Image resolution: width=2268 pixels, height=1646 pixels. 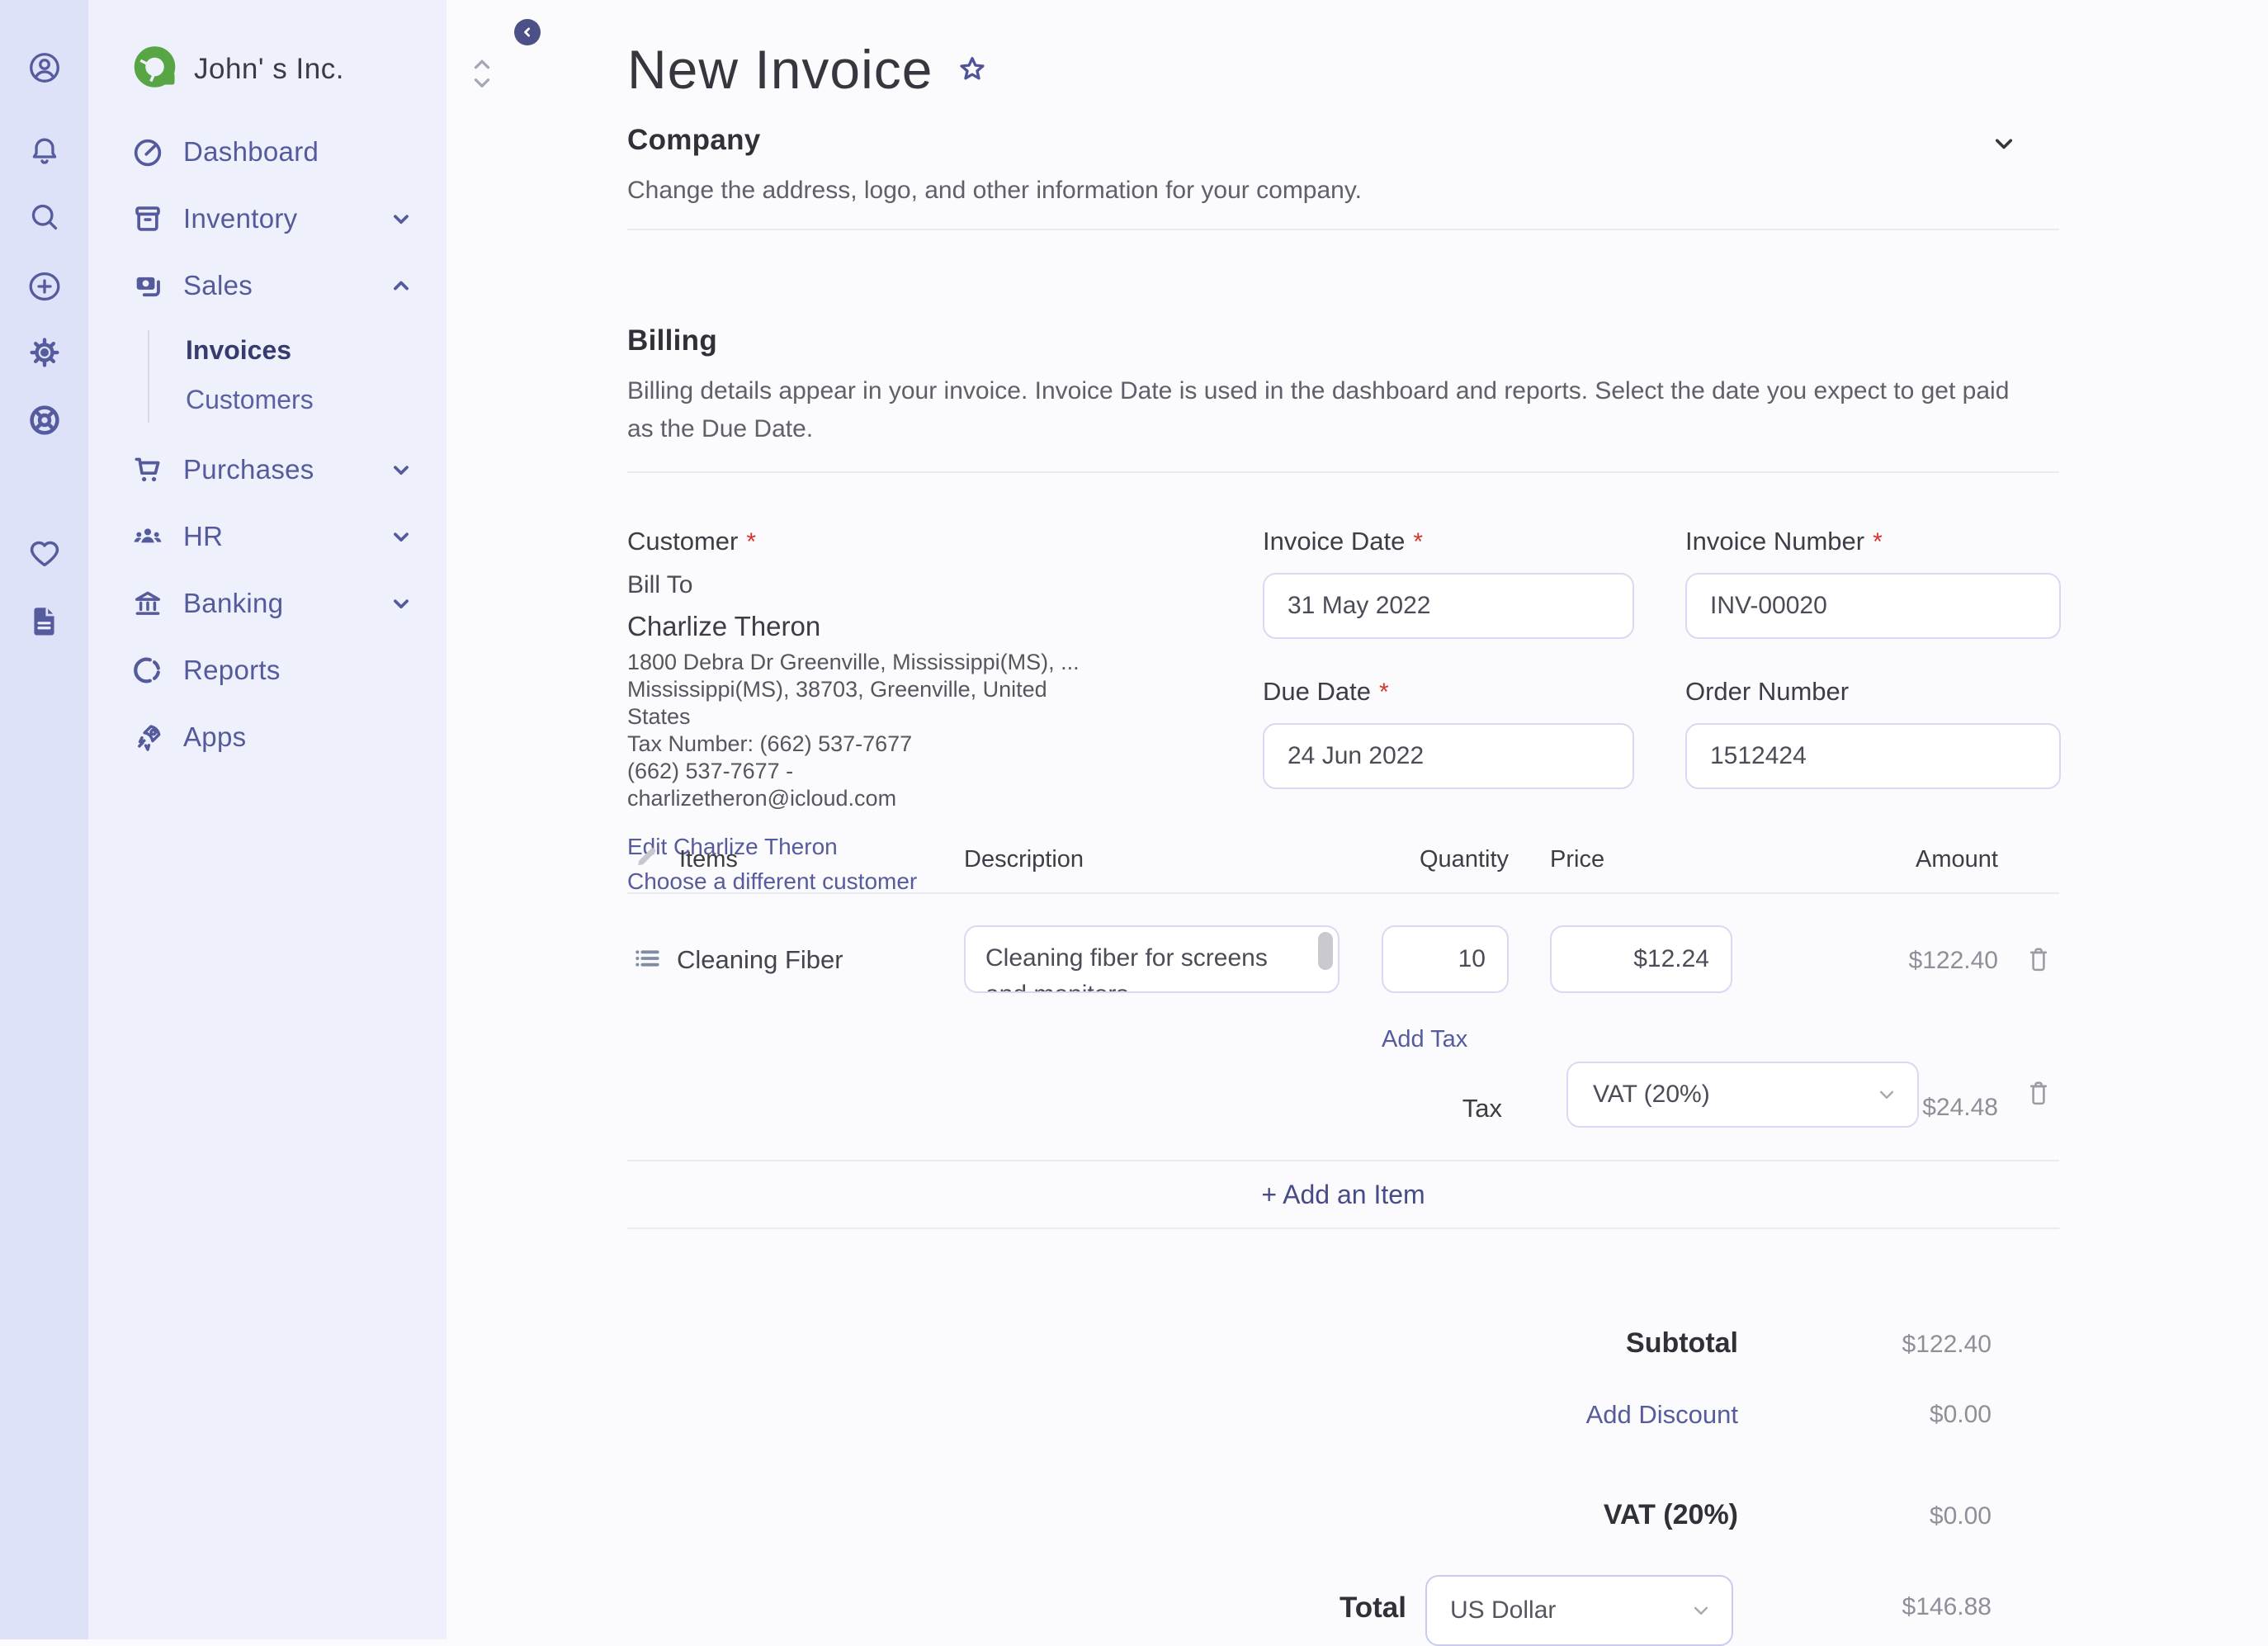 I want to click on company-section-title: Company, so click(x=694, y=140).